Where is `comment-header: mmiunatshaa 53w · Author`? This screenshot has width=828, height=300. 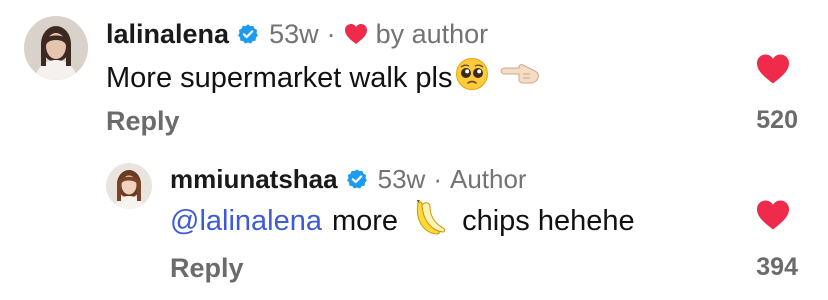
comment-header: mmiunatshaa 53w · Author is located at coordinates (348, 179).